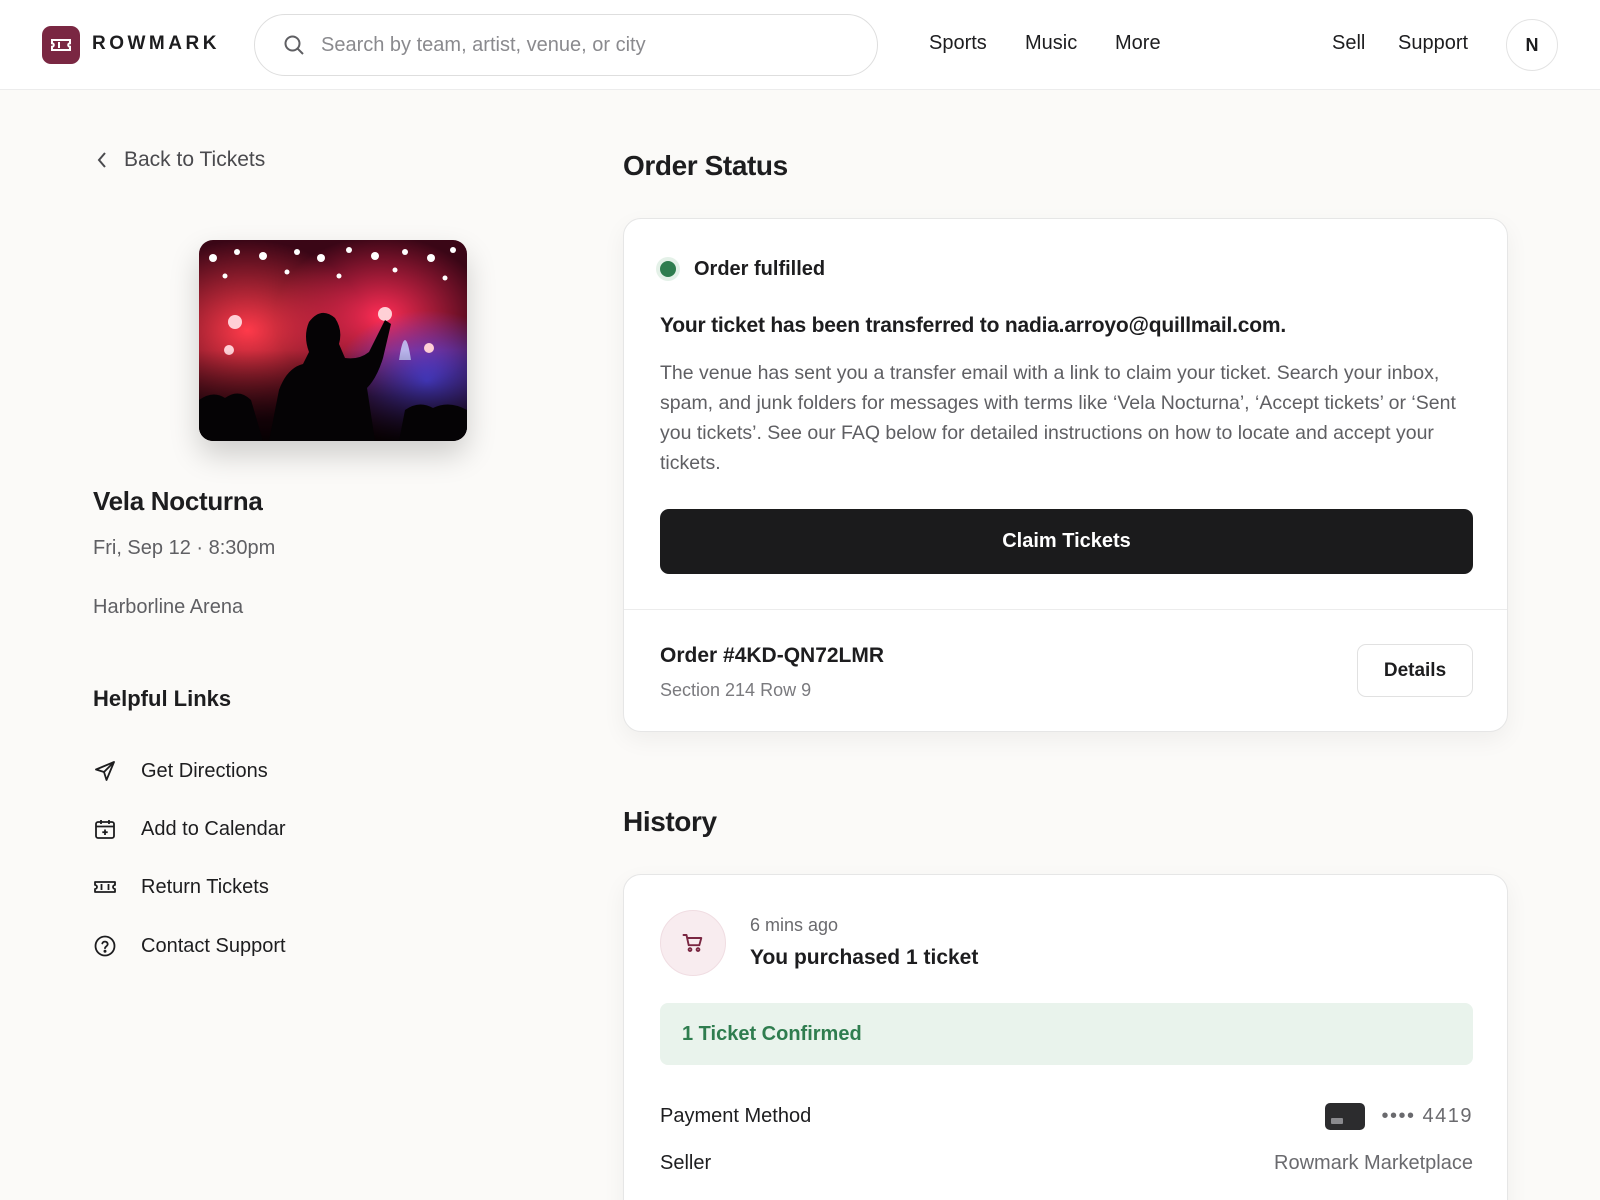 The image size is (1600, 1200). I want to click on top-navigation-bar: ROWMARK Sports Music More Sell Support N, so click(800, 45).